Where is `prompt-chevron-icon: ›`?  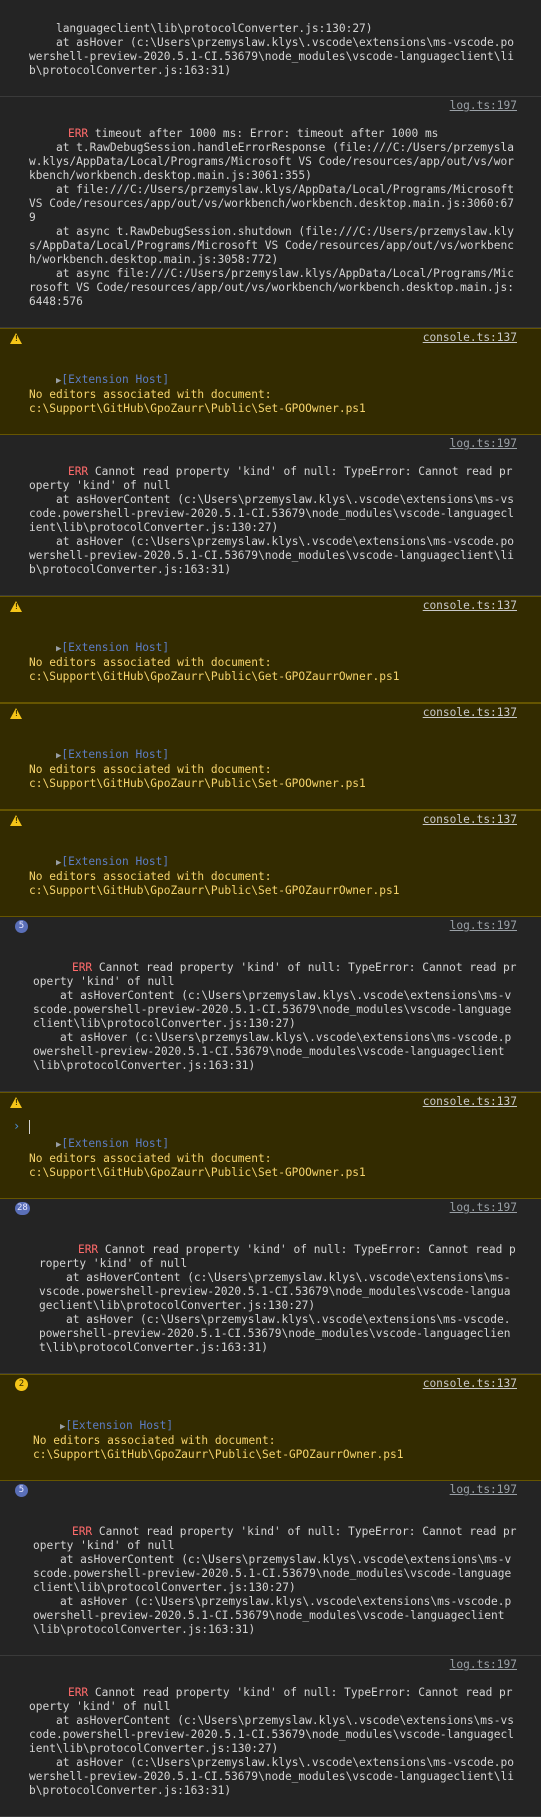 prompt-chevron-icon: › is located at coordinates (17, 1126).